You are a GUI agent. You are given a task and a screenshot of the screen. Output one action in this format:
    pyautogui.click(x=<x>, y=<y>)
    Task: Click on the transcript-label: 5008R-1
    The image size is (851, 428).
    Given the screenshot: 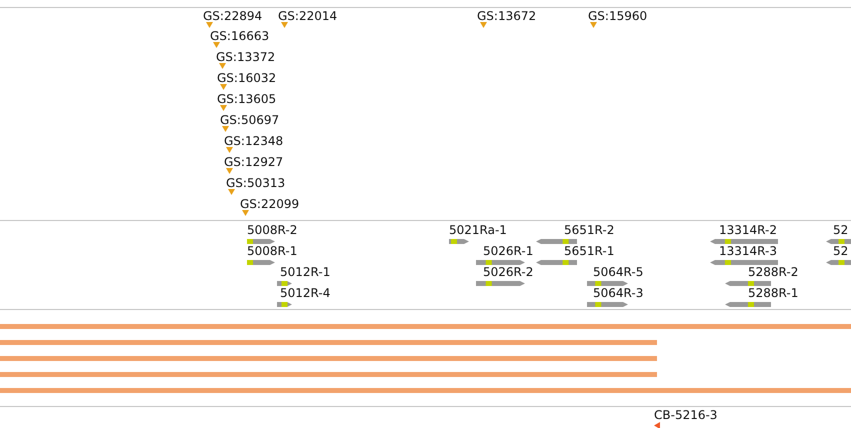 What is the action you would take?
    pyautogui.click(x=272, y=251)
    